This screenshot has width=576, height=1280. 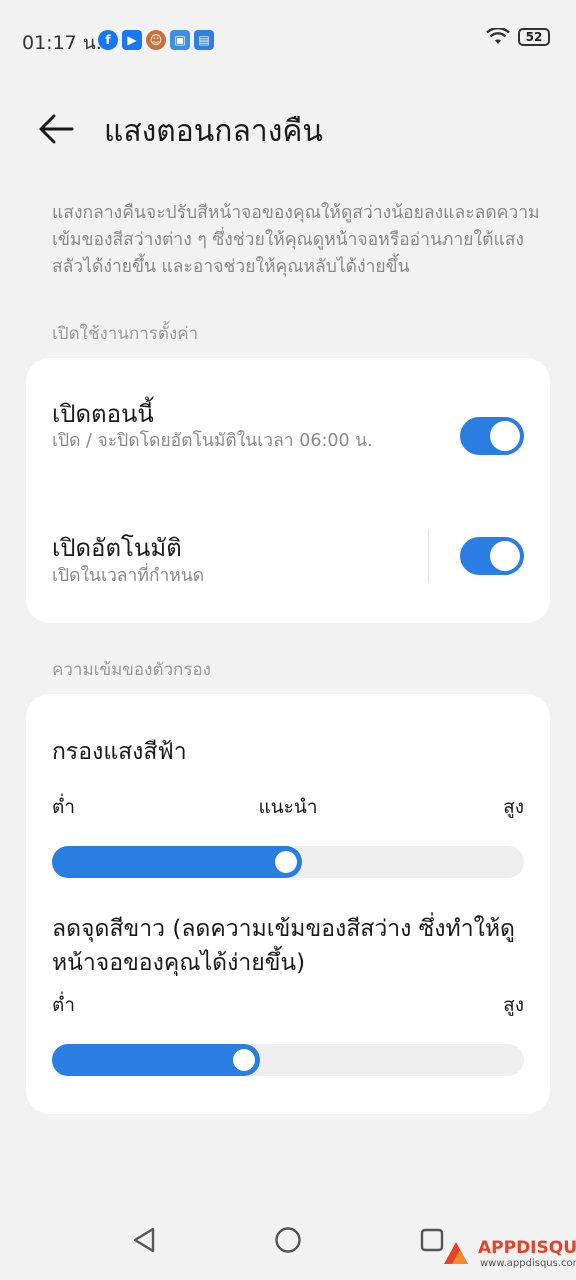 I want to click on status-time: 01:17 น., so click(x=62, y=43).